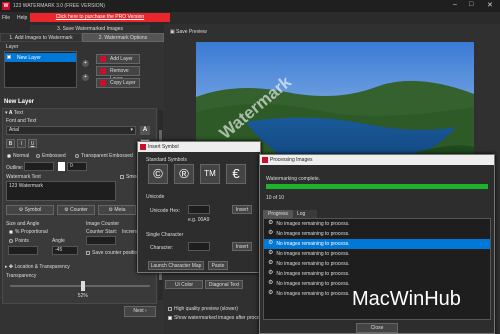 The height and width of the screenshot is (334, 500). I want to click on size-input, so click(23, 250).